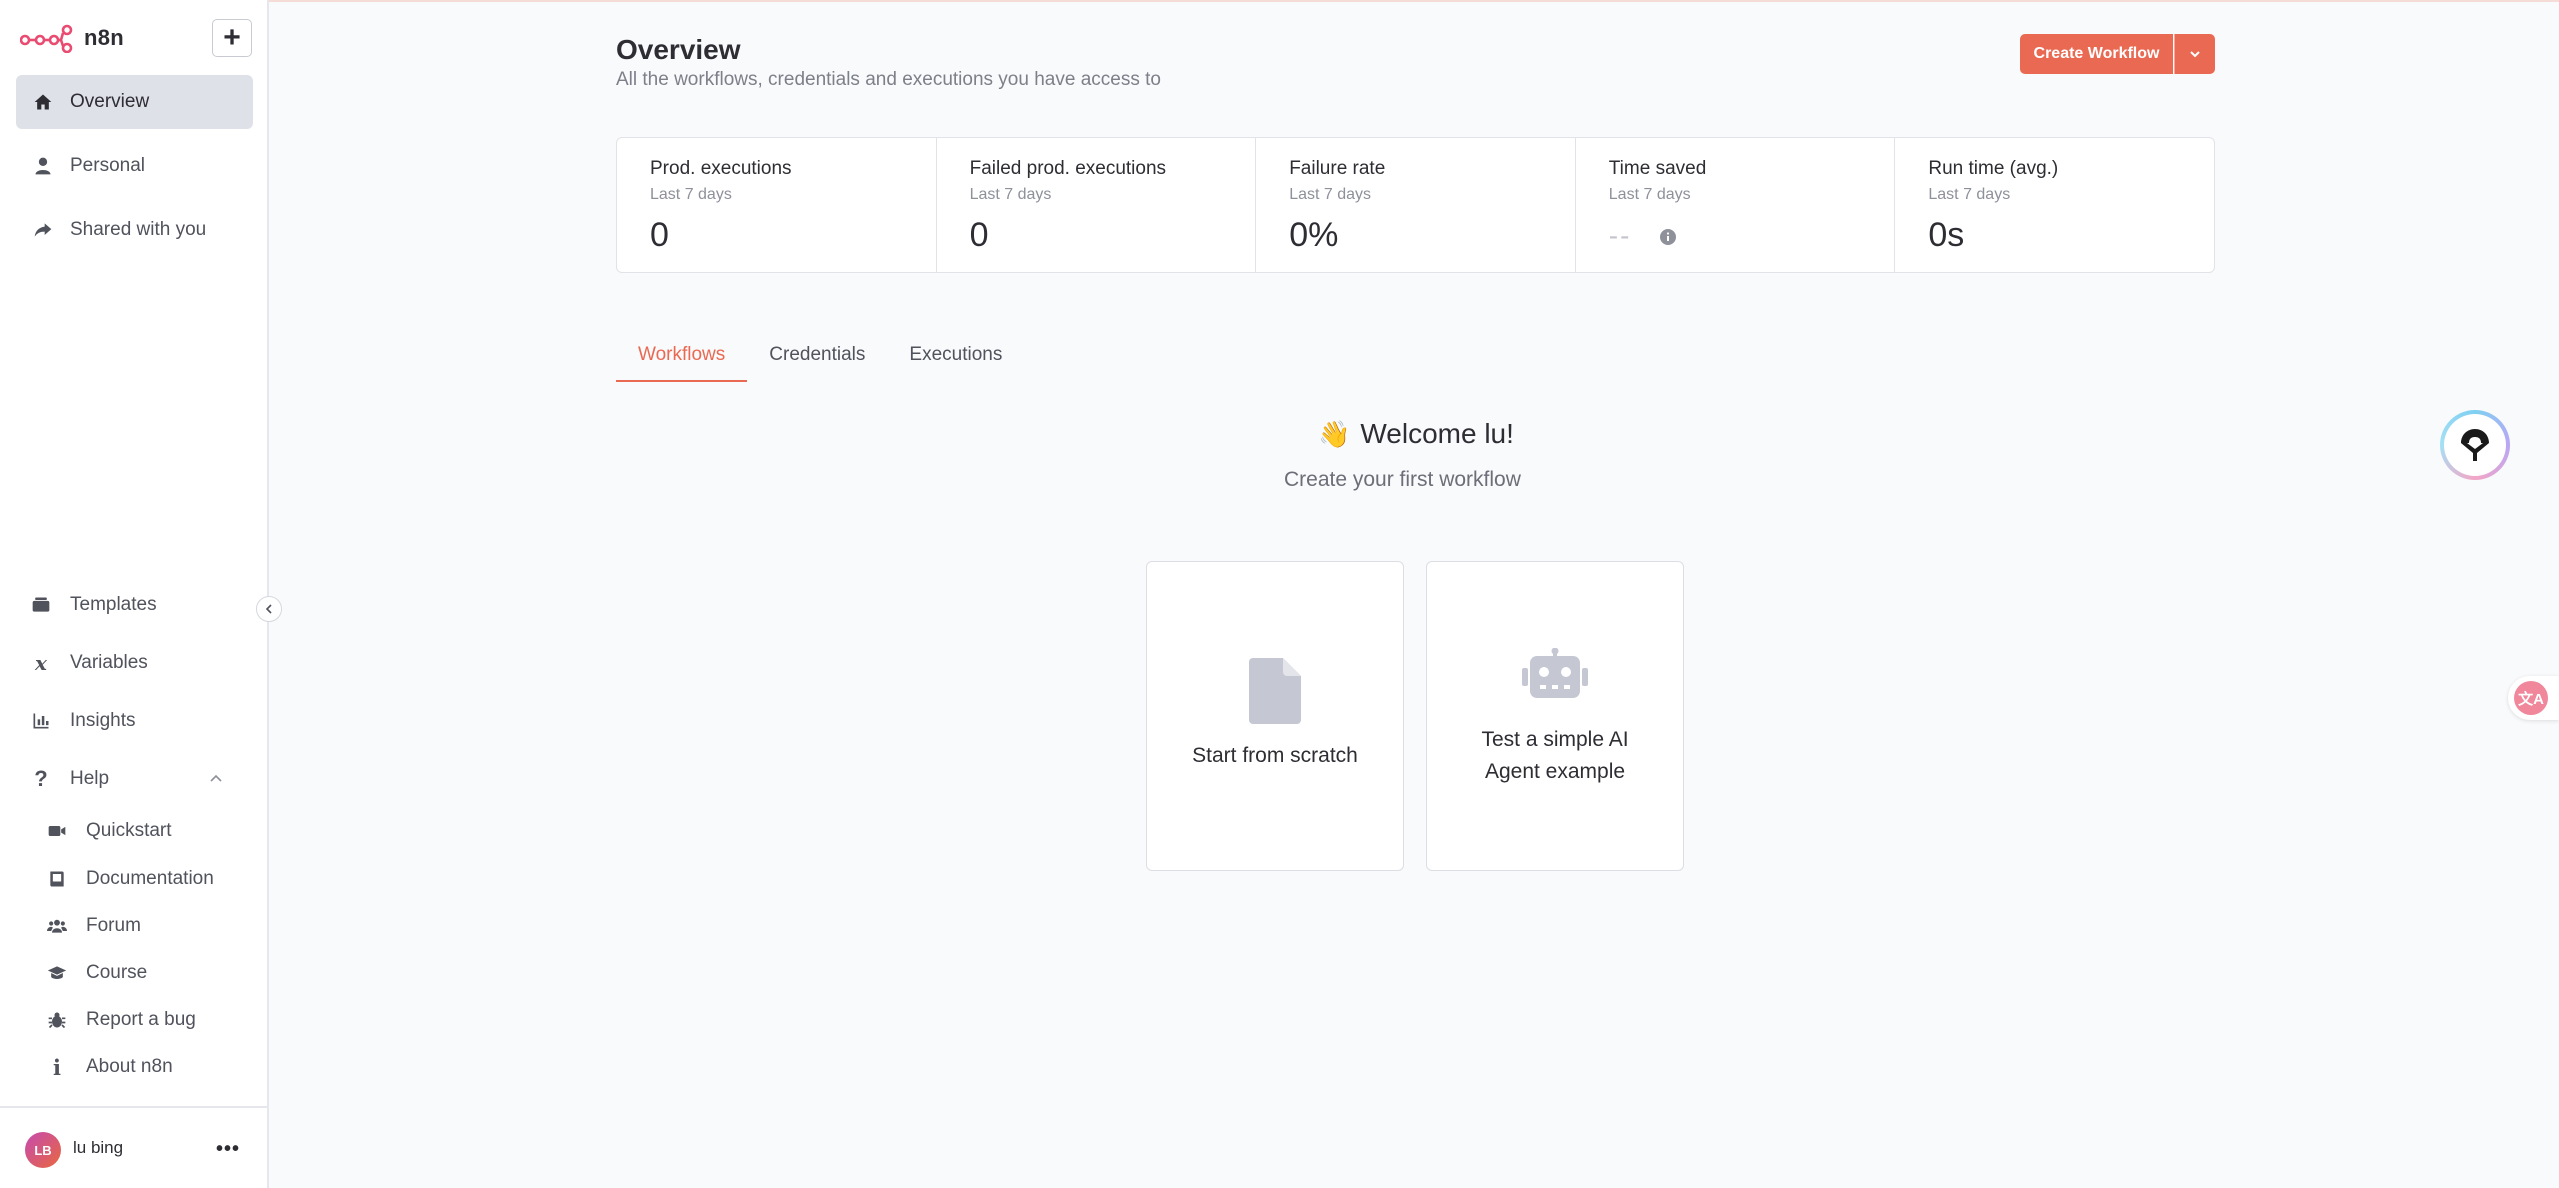 This screenshot has width=2559, height=1188. I want to click on sidebar-item-help: ? Help, so click(69, 779).